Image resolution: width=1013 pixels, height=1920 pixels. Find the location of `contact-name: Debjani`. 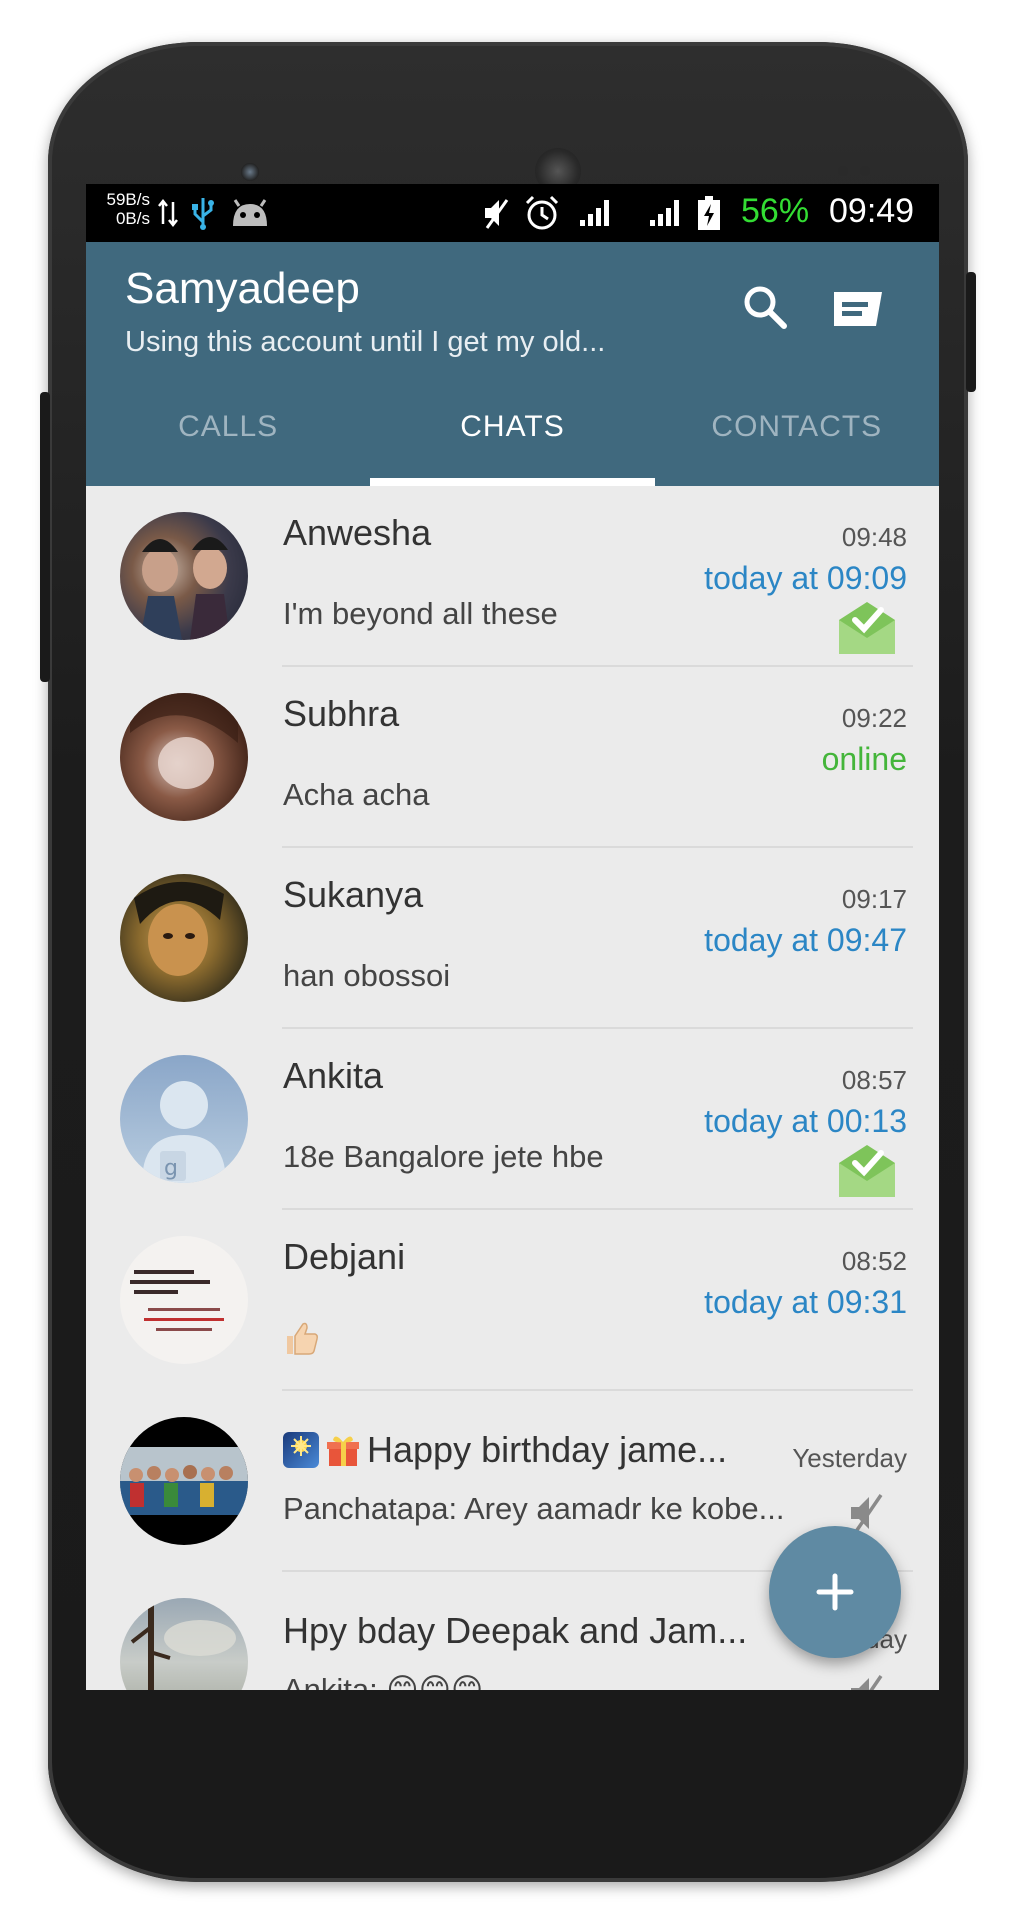

contact-name: Debjani is located at coordinates (344, 1256).